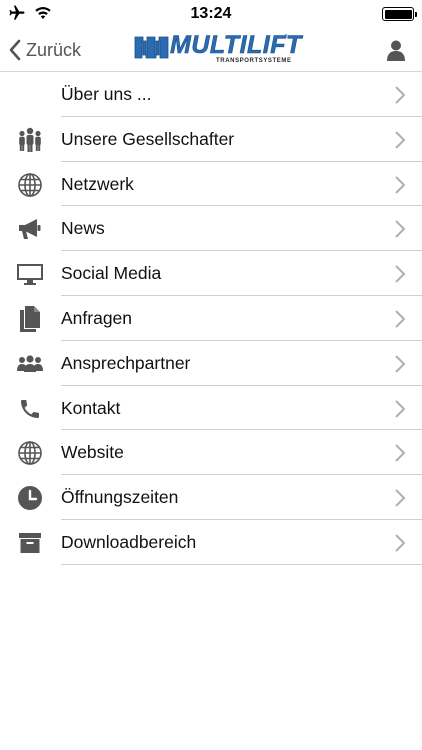  What do you see at coordinates (15, 50) in the screenshot?
I see `chevron-left-icon` at bounding box center [15, 50].